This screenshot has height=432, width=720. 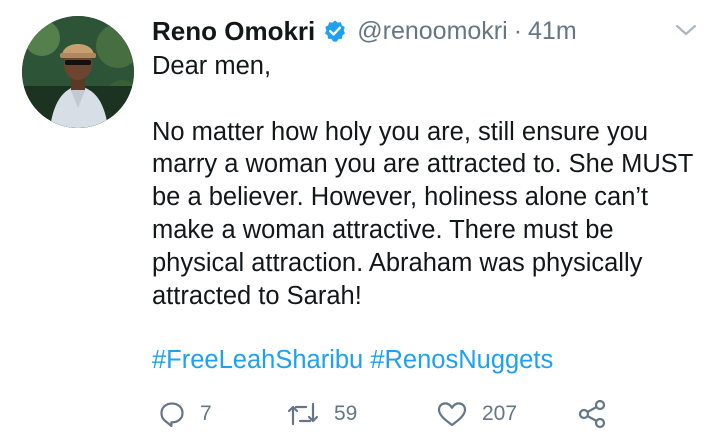 I want to click on profile-photo, so click(x=78, y=72).